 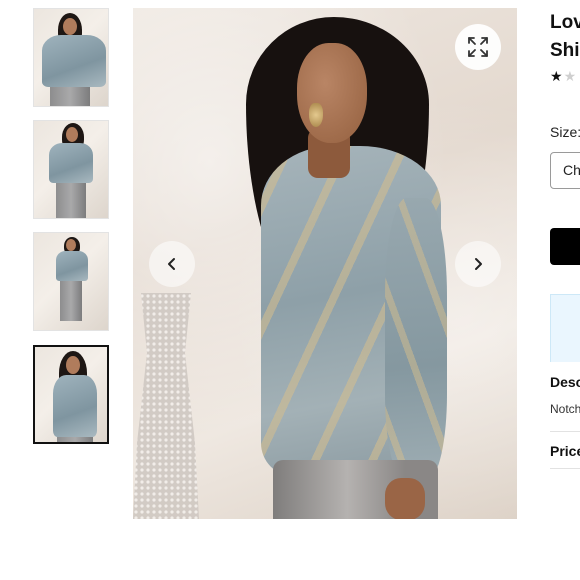 What do you see at coordinates (166, 406) in the screenshot?
I see `crystal-vase` at bounding box center [166, 406].